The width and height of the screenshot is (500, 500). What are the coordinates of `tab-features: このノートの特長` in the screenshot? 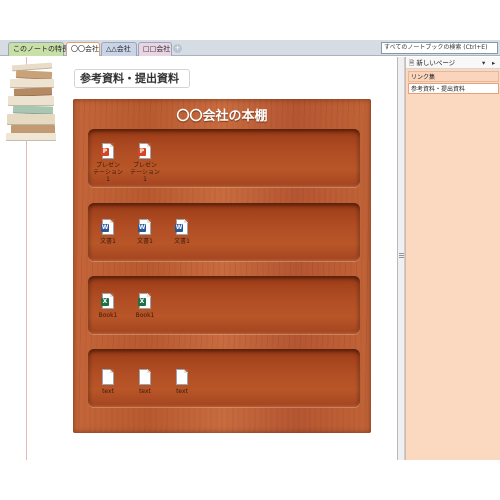 It's located at (38, 49).